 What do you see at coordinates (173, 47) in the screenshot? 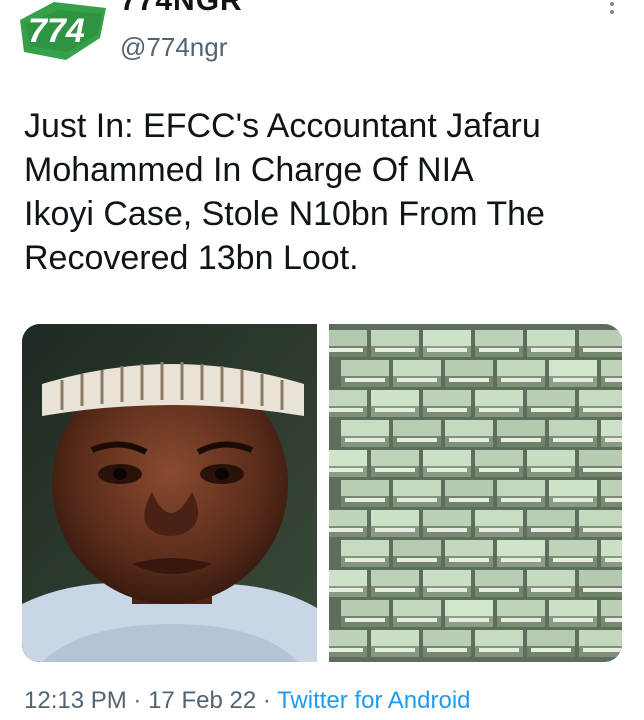
I see `user-handle: @774ngr` at bounding box center [173, 47].